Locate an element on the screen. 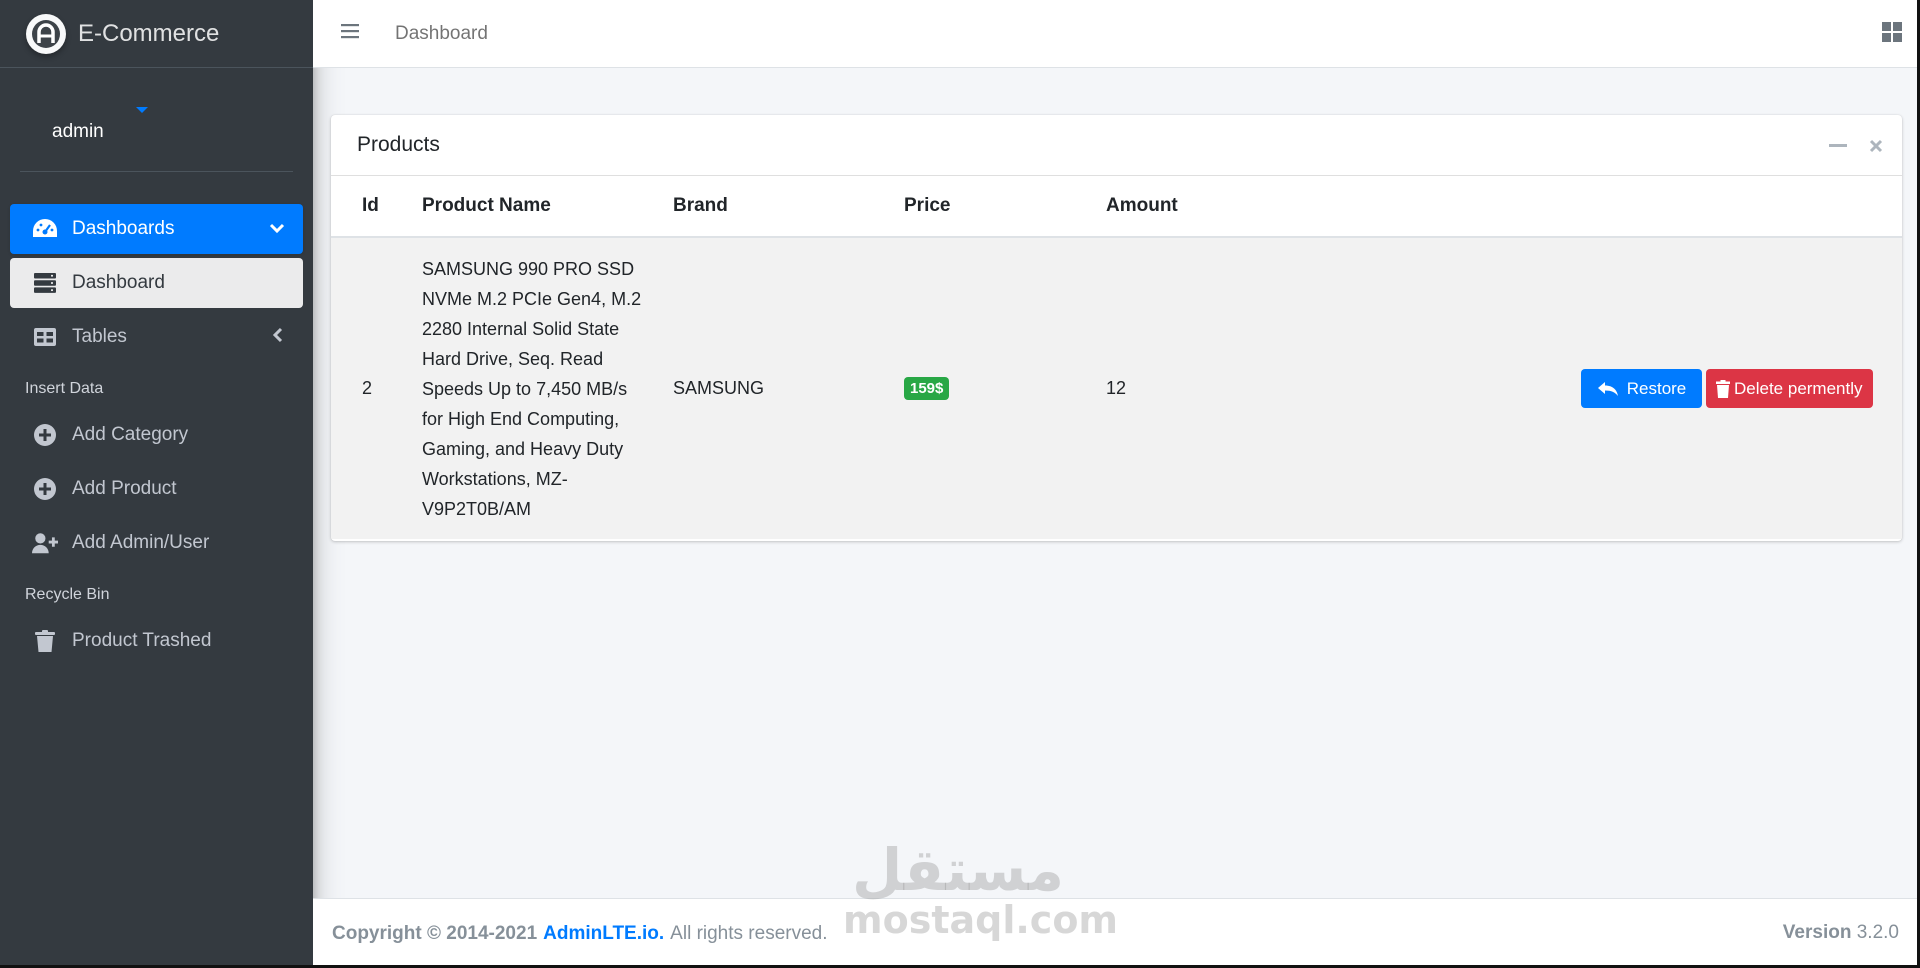  brand-logo is located at coordinates (46, 33).